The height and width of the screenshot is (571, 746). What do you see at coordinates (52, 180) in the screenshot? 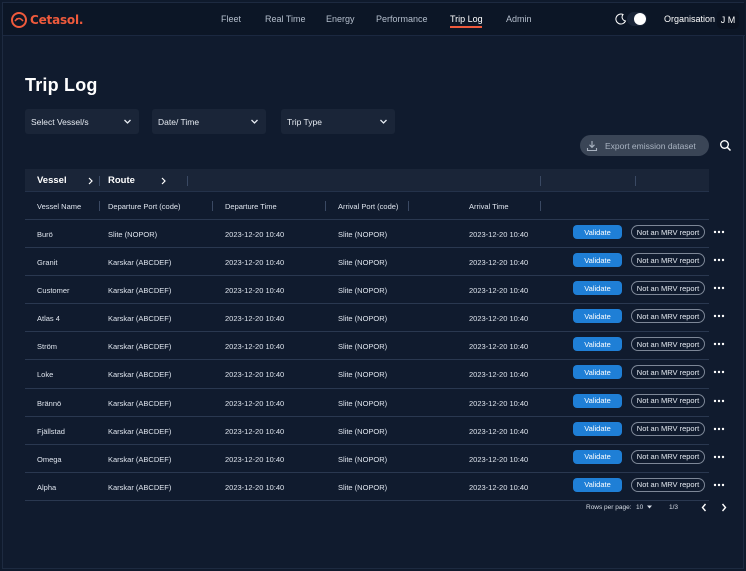
I see `group-vessel: Vessel` at bounding box center [52, 180].